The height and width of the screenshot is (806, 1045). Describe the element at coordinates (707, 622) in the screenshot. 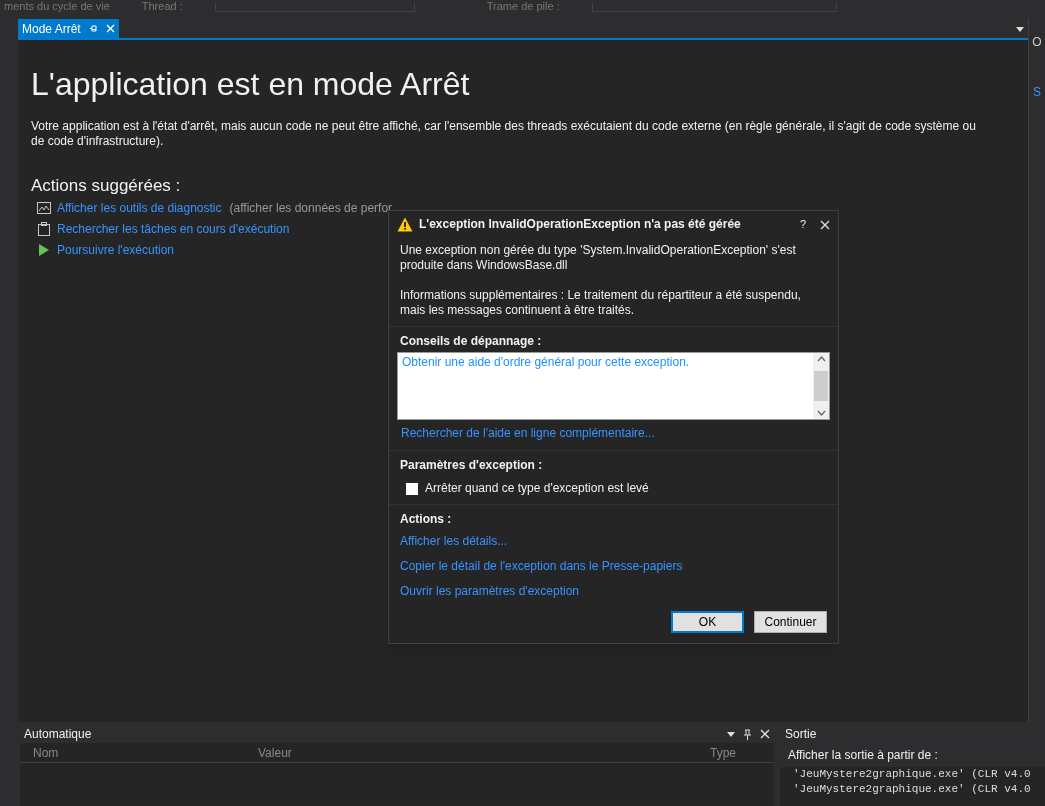

I see `dialog-button: OK` at that location.